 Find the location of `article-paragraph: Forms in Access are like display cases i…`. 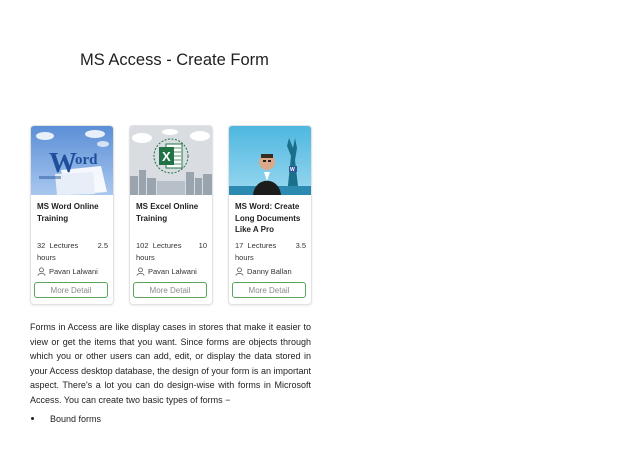

article-paragraph: Forms in Access are like display cases i… is located at coordinates (170, 363).